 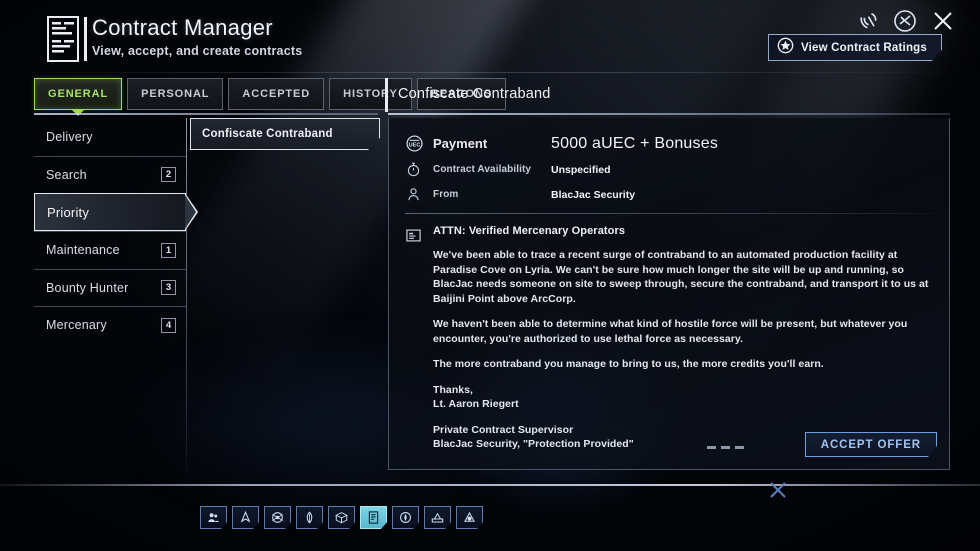 What do you see at coordinates (669, 114) in the screenshot?
I see `detail-title-underline` at bounding box center [669, 114].